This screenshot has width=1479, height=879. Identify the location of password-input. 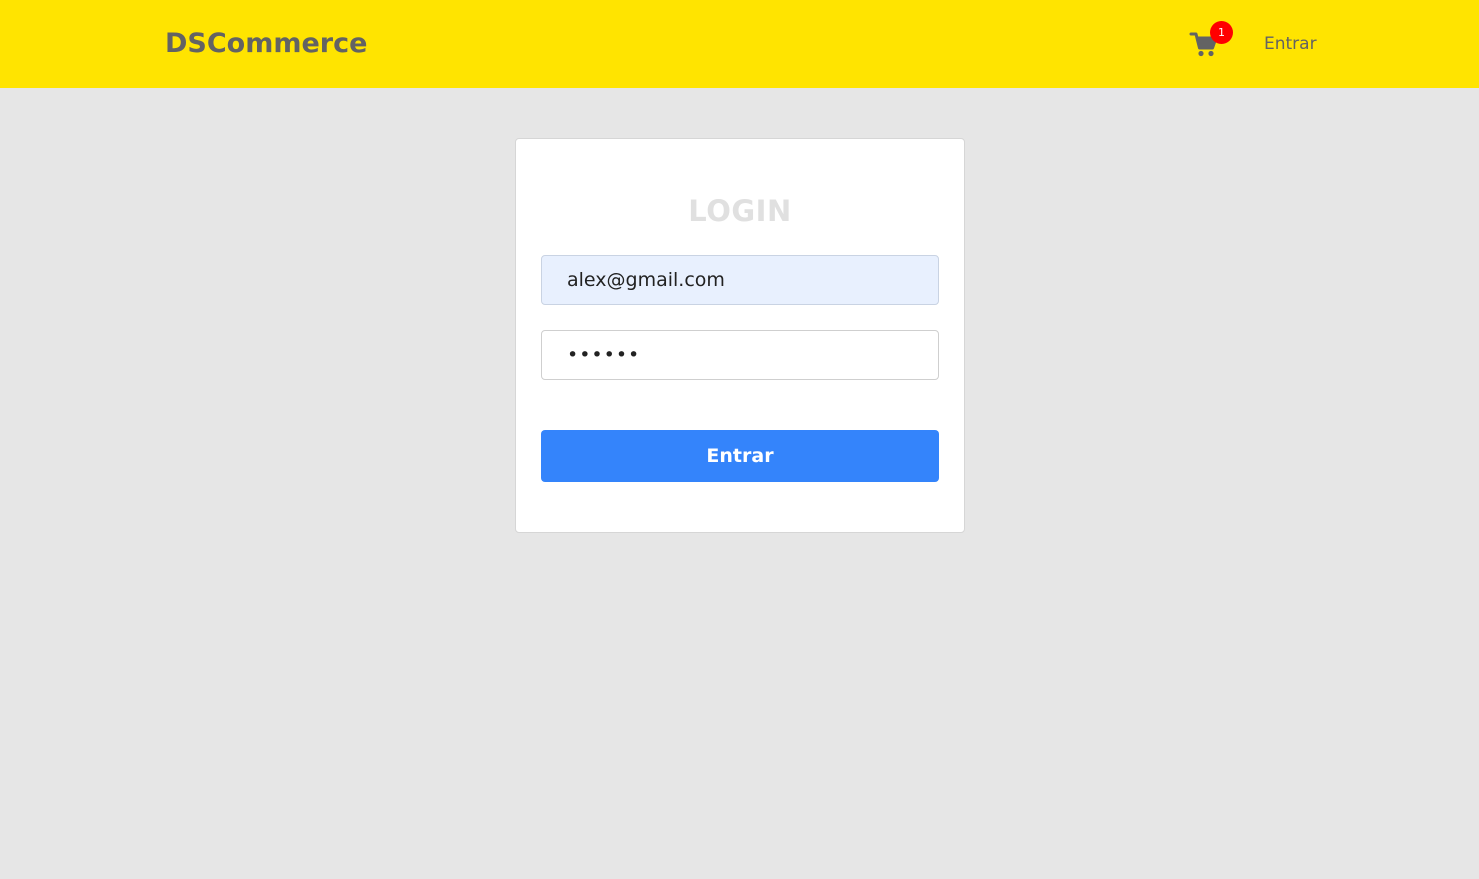
(740, 355).